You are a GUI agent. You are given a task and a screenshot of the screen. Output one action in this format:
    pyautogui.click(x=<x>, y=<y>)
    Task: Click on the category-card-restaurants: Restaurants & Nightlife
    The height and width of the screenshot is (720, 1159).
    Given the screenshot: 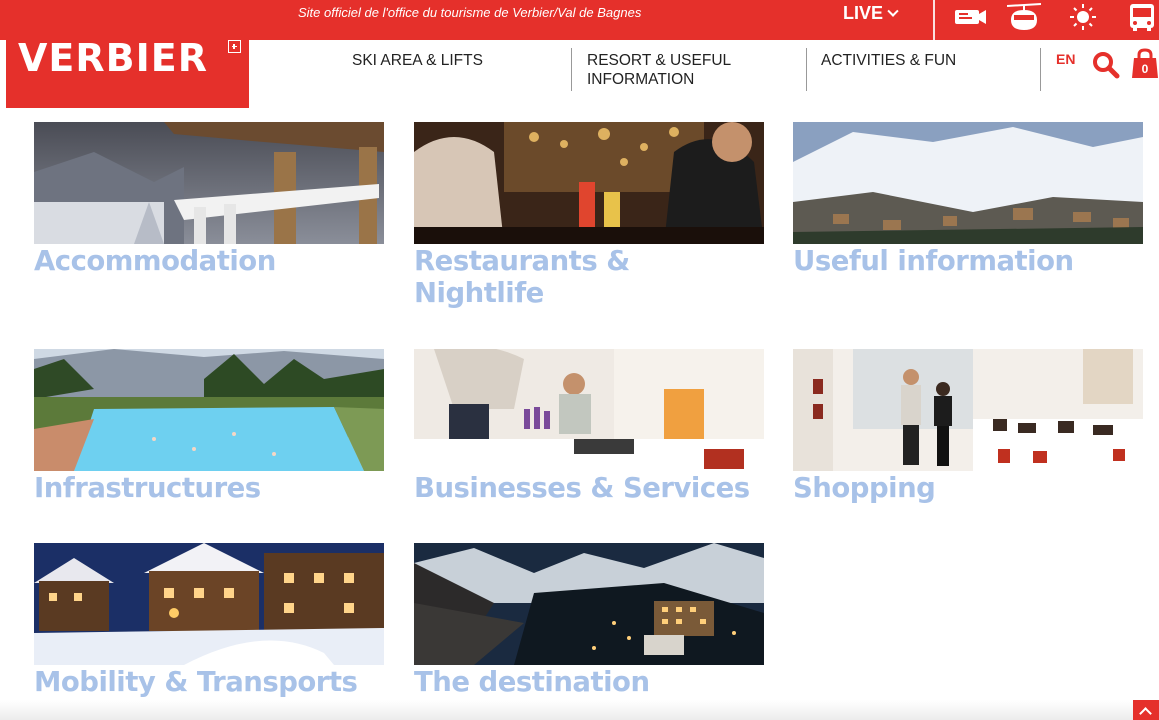 What is the action you would take?
    pyautogui.click(x=589, y=215)
    